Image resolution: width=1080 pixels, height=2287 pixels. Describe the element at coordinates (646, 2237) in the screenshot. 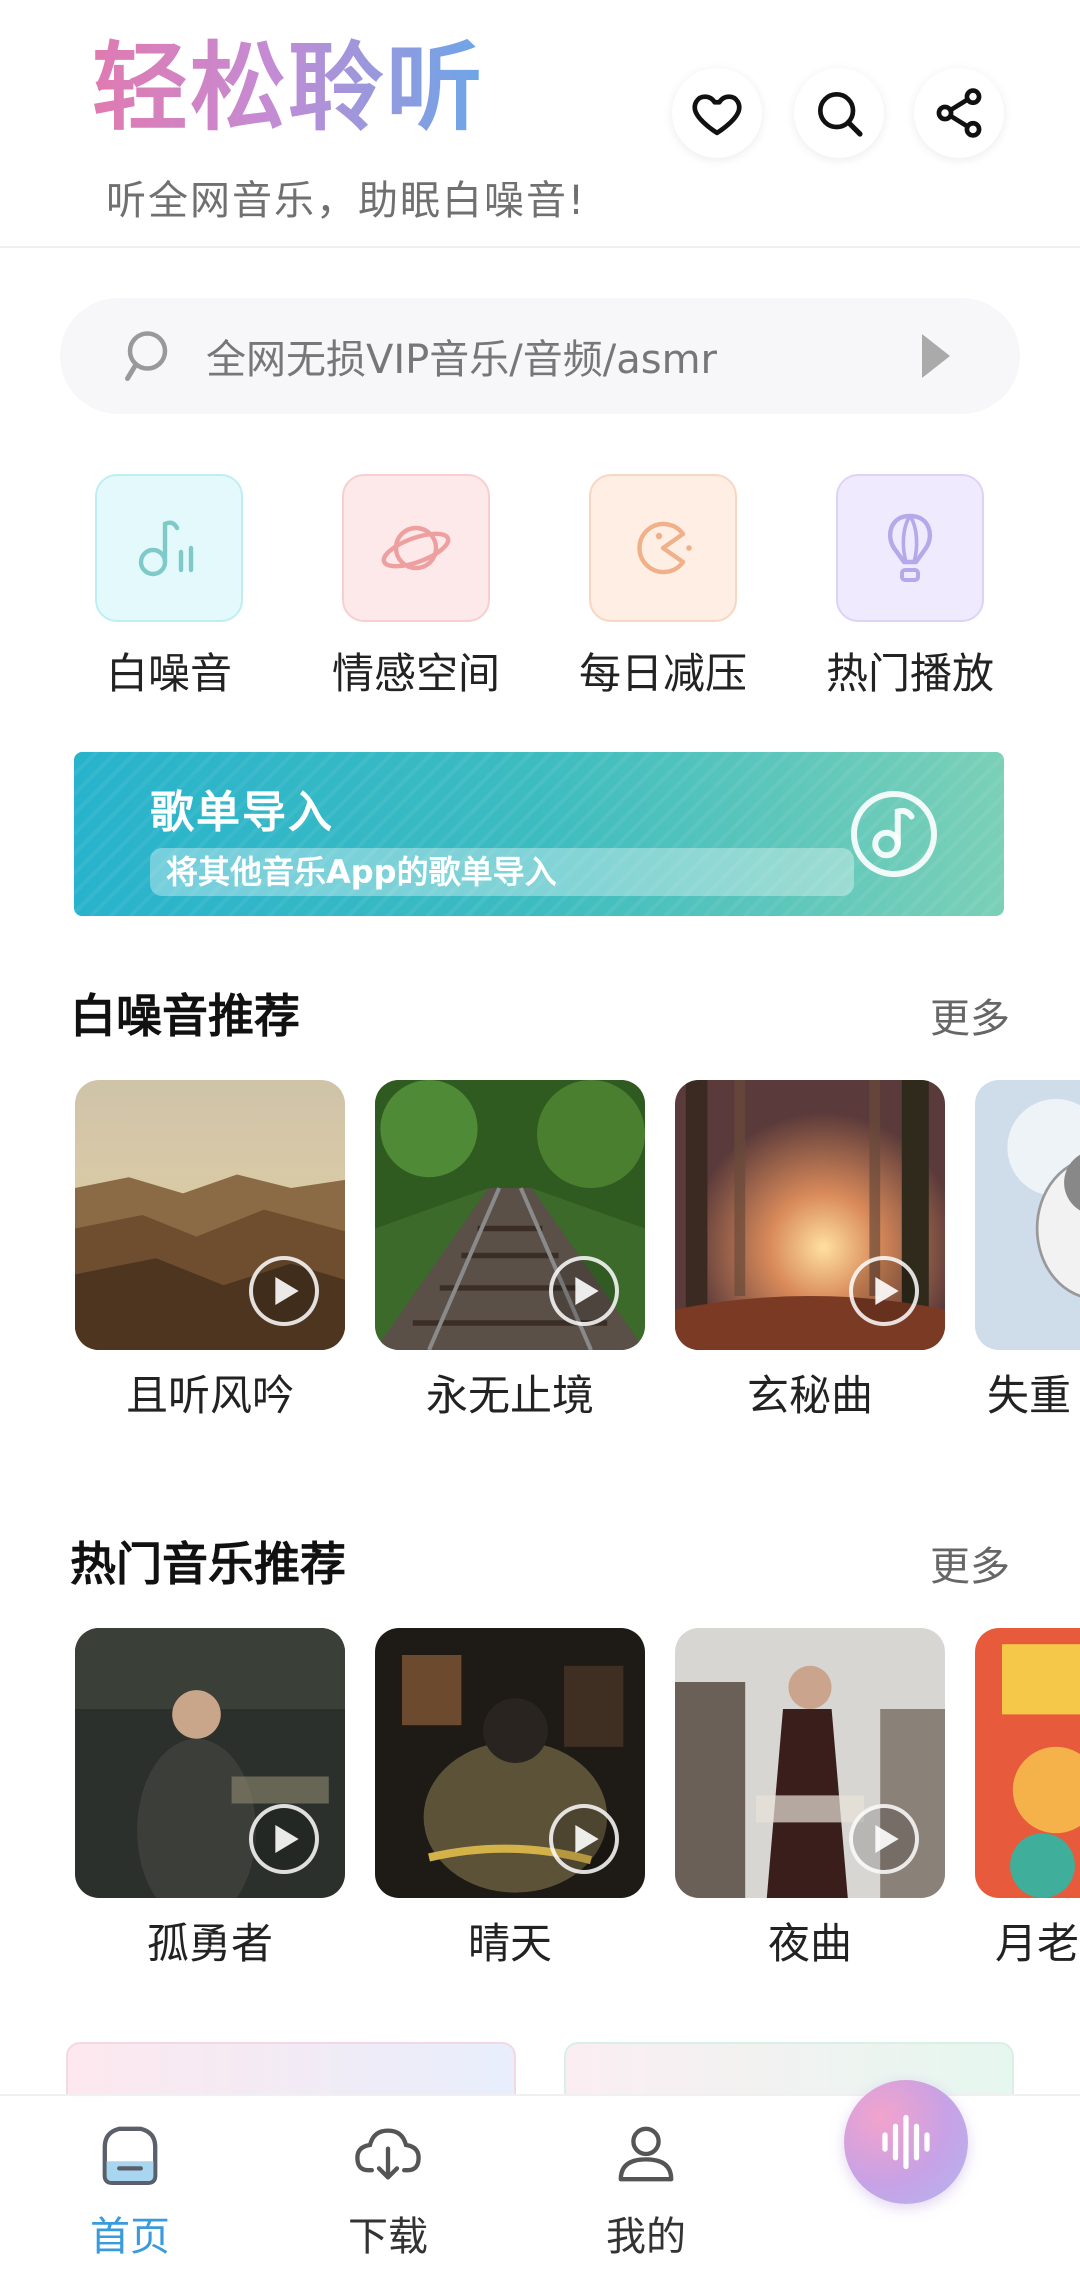

I see `nav-mine-label: 我的` at that location.